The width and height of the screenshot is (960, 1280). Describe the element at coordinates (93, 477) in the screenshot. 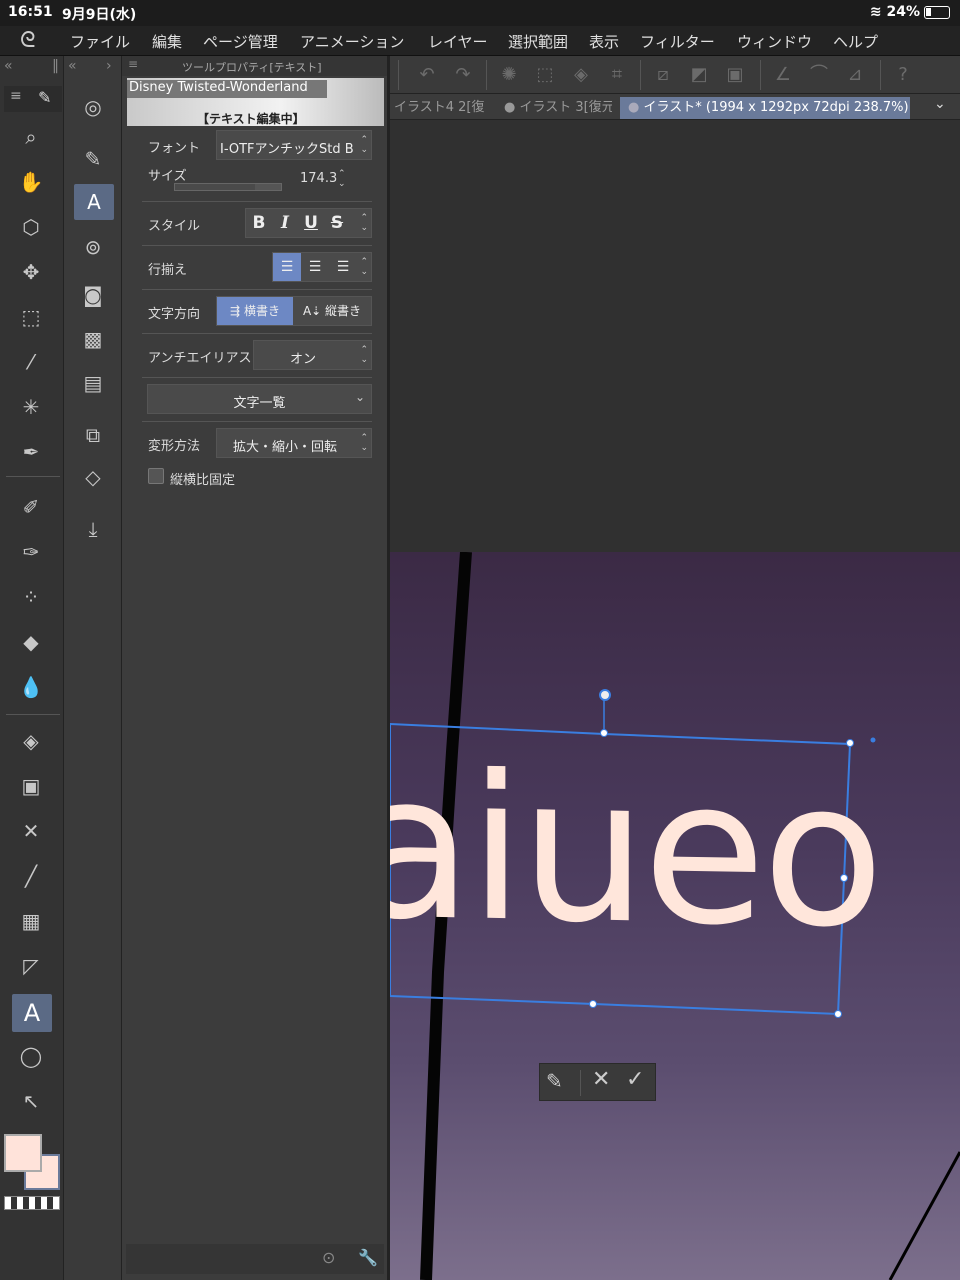

I see `layer-icon: ◇` at that location.